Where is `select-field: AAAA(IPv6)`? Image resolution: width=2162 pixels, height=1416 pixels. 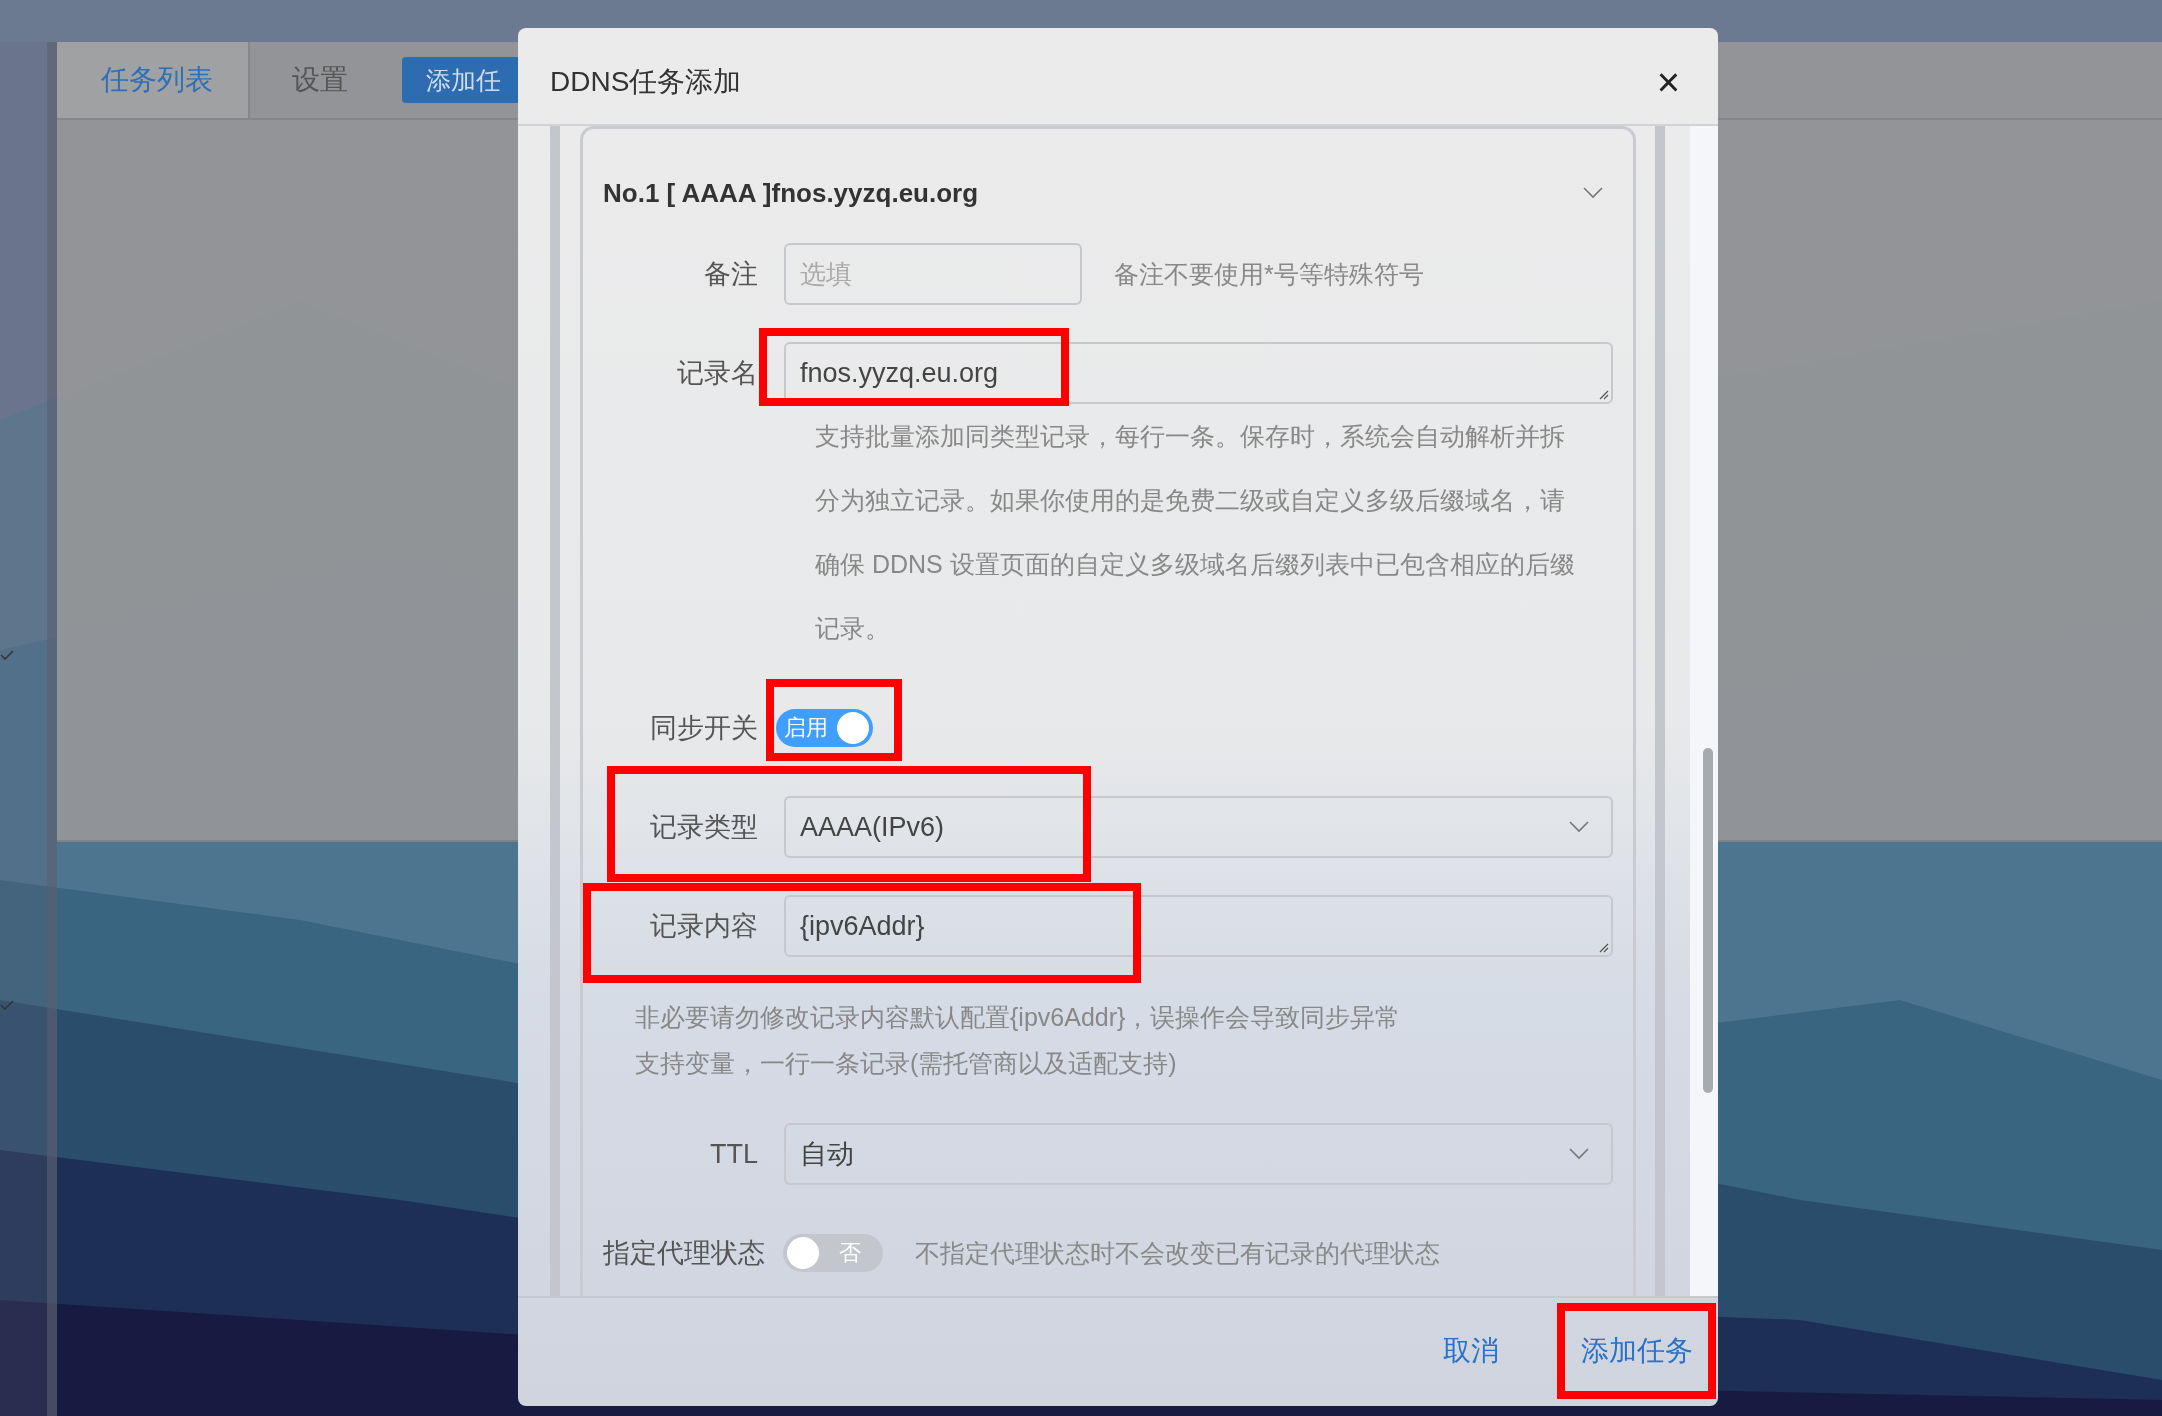 select-field: AAAA(IPv6) is located at coordinates (1198, 827).